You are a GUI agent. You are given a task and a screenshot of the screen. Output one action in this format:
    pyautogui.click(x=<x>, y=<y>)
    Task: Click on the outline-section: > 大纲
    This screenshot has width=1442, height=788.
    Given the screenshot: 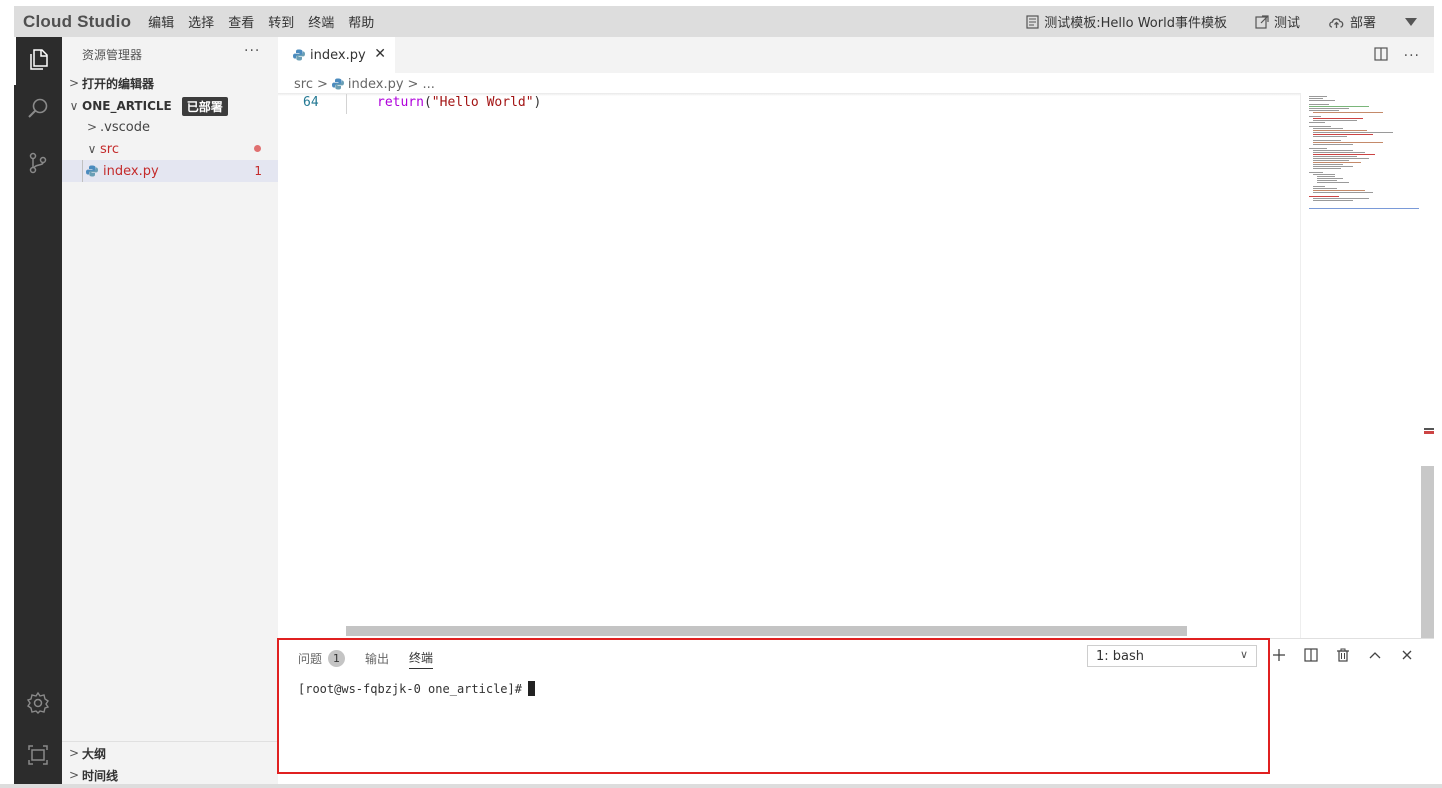 What is the action you would take?
    pyautogui.click(x=170, y=753)
    